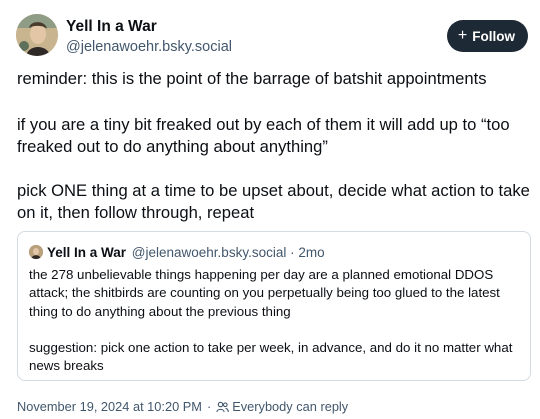 The image size is (540, 419). Describe the element at coordinates (109, 406) in the screenshot. I see `post-timestamp: November 19, 2024 at 10:20 PM` at that location.